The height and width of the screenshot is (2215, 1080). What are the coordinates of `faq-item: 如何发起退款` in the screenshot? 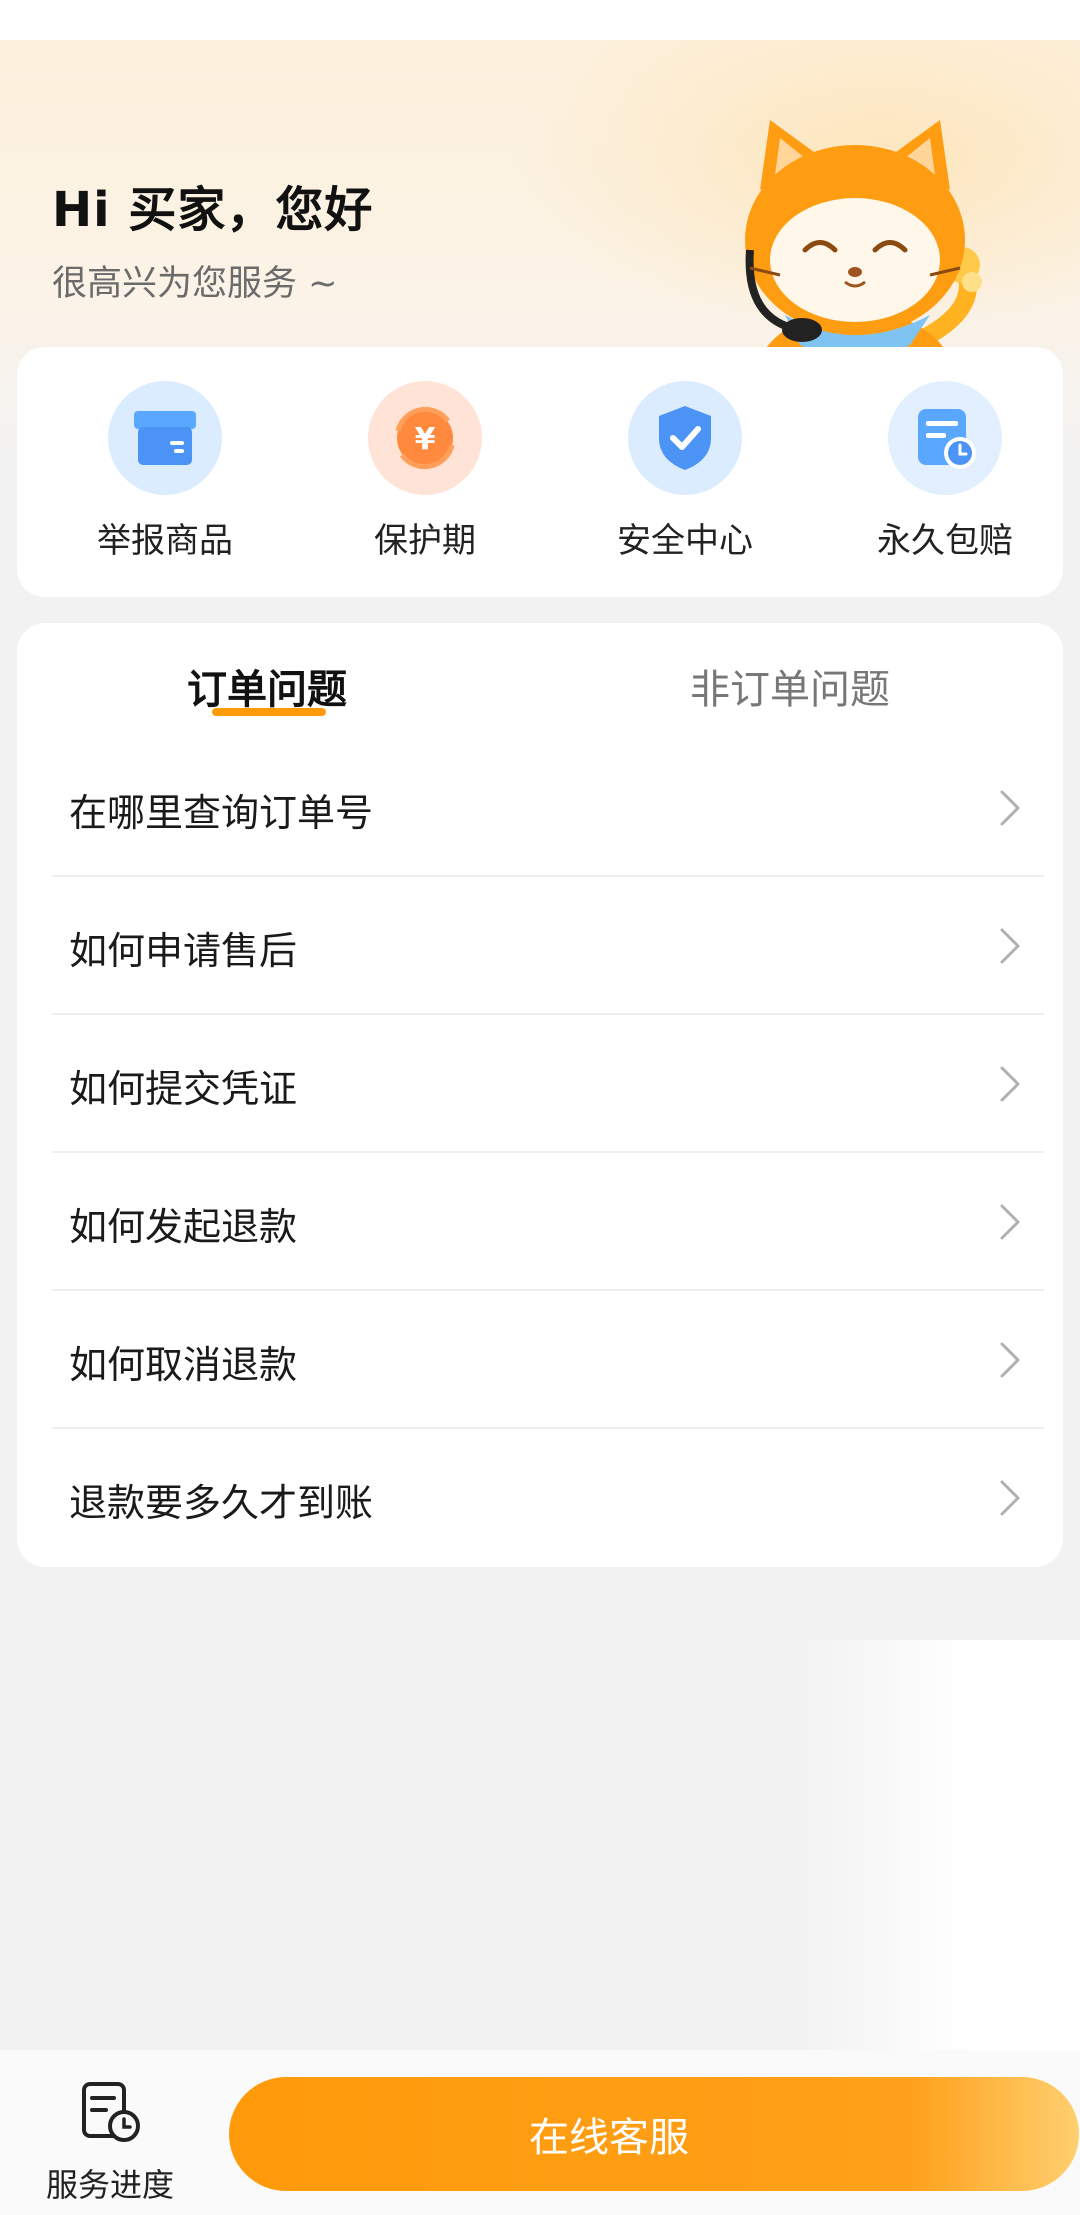 It's located at (548, 1221).